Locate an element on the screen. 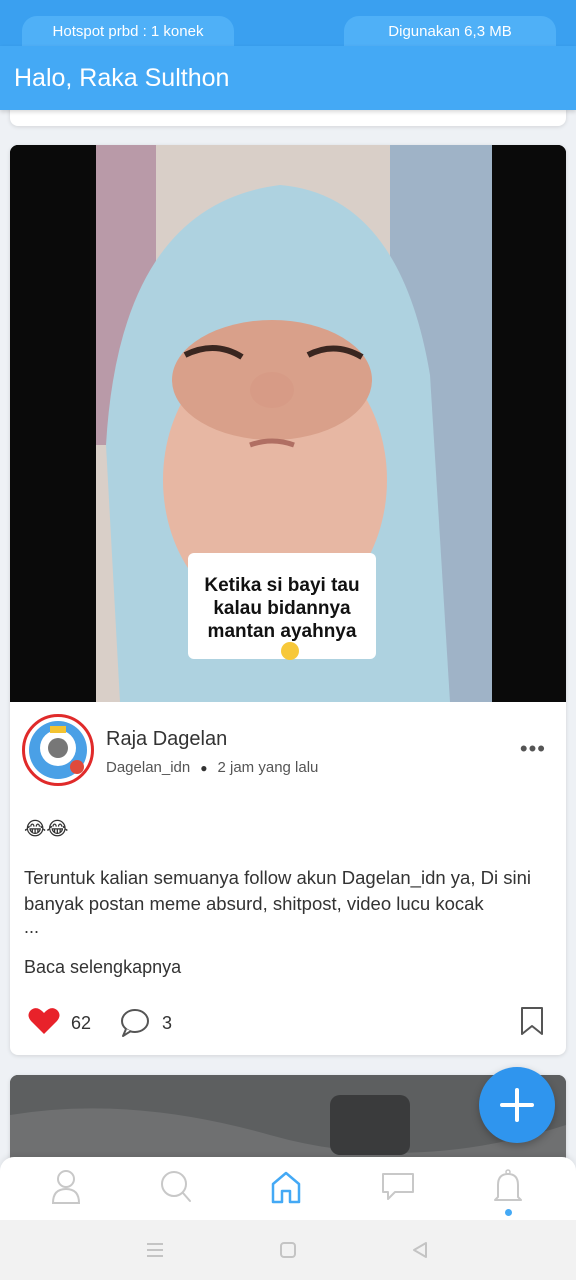  bell-icon is located at coordinates (508, 1187).